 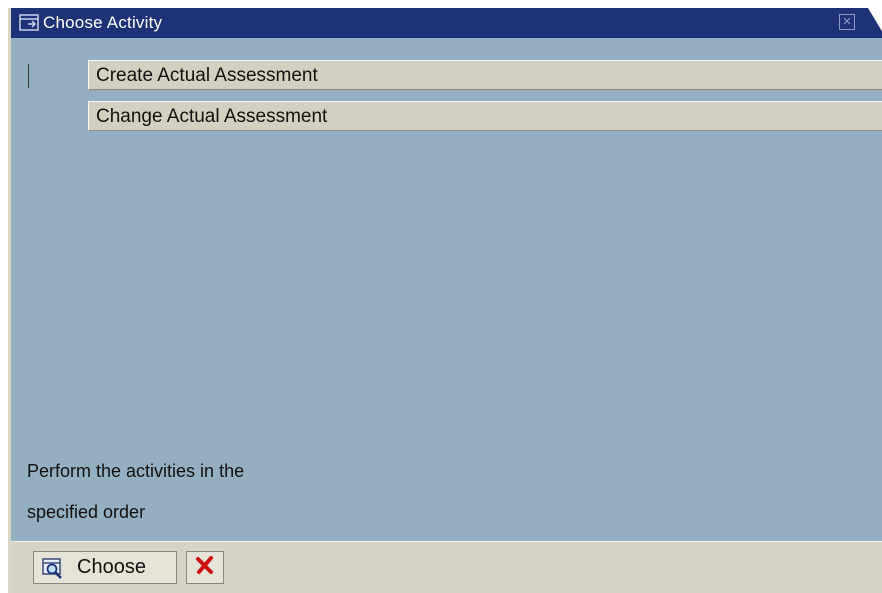 What do you see at coordinates (212, 116) in the screenshot?
I see `activity-label: Change Actual Assessment` at bounding box center [212, 116].